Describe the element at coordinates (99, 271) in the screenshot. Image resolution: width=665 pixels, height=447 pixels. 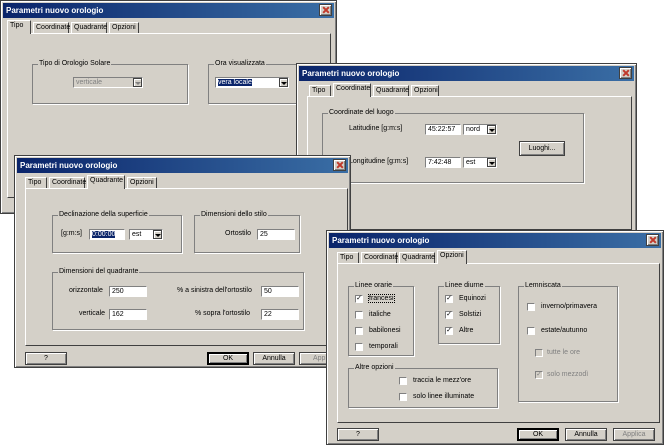
I see `group-label: Dimensioni del quadrante` at that location.